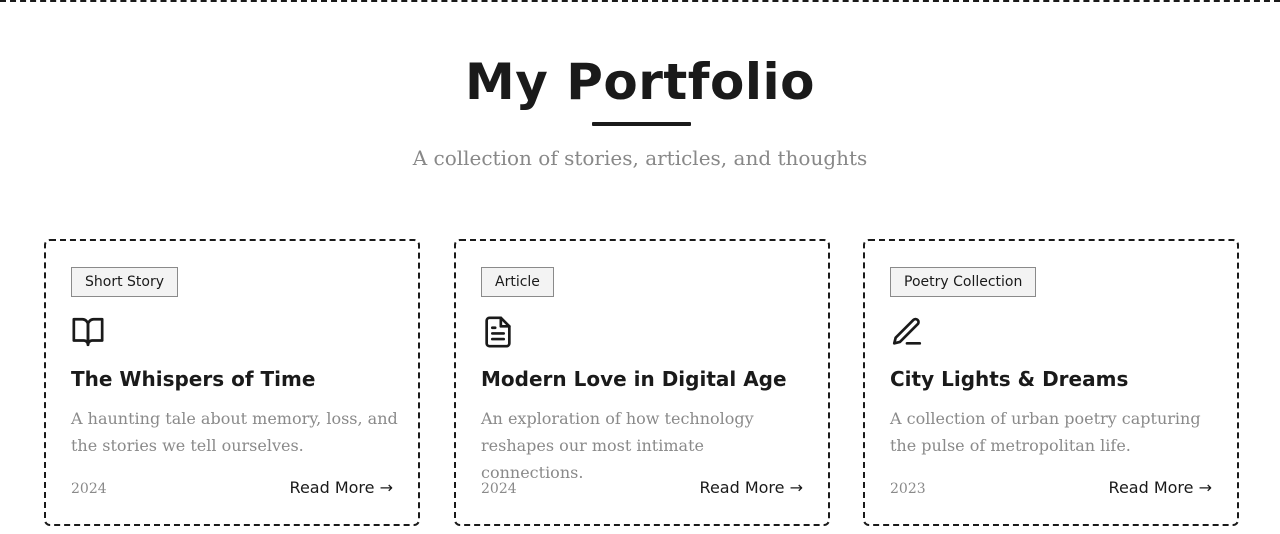  What do you see at coordinates (193, 379) in the screenshot?
I see `card-title: The Whispers of Time` at bounding box center [193, 379].